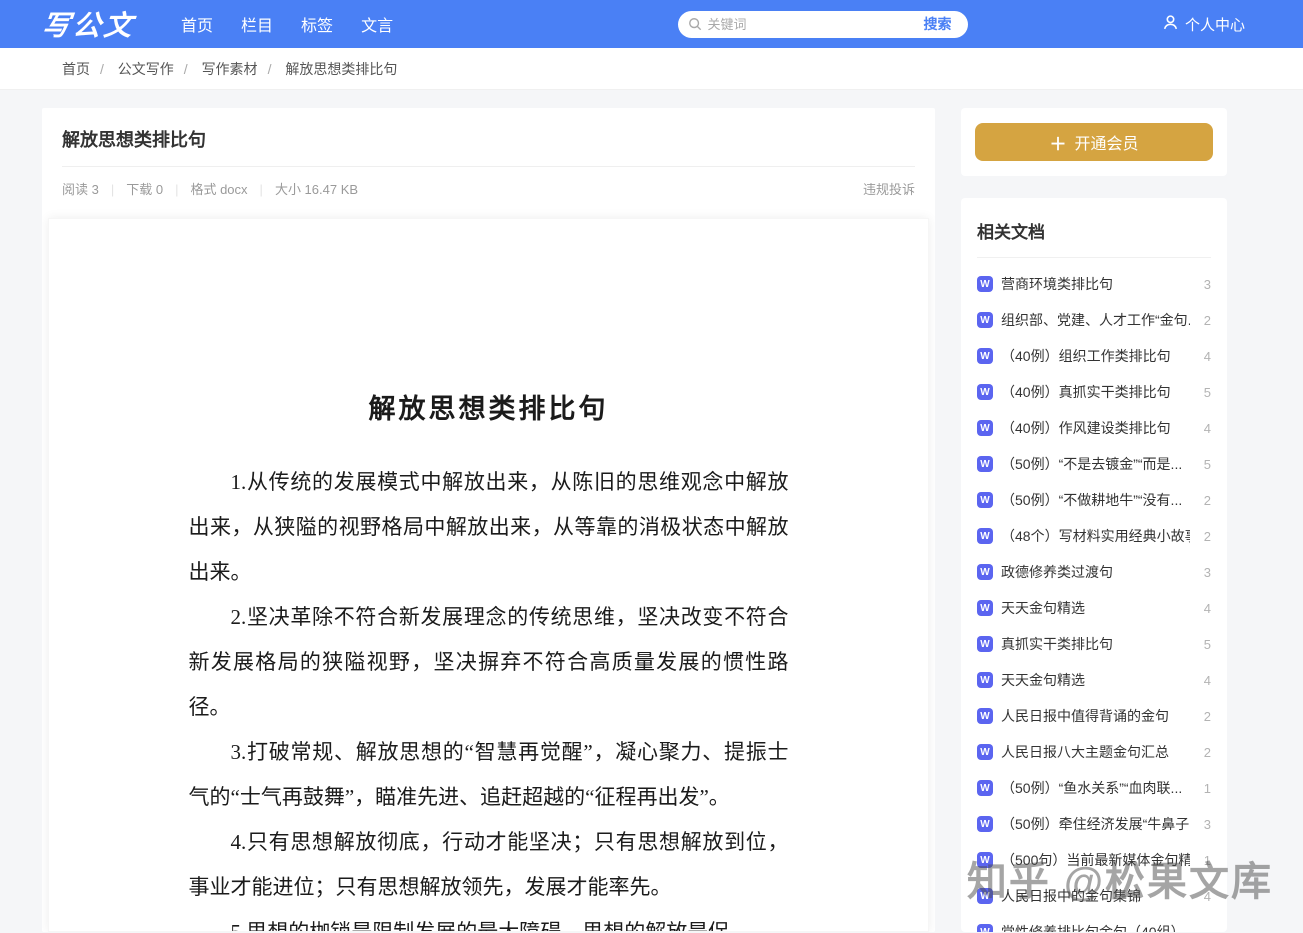 This screenshot has width=1303, height=933. What do you see at coordinates (1094, 824) in the screenshot?
I see `related-doc-item: W （50例）牵住经济发展“牛鼻子... 3` at bounding box center [1094, 824].